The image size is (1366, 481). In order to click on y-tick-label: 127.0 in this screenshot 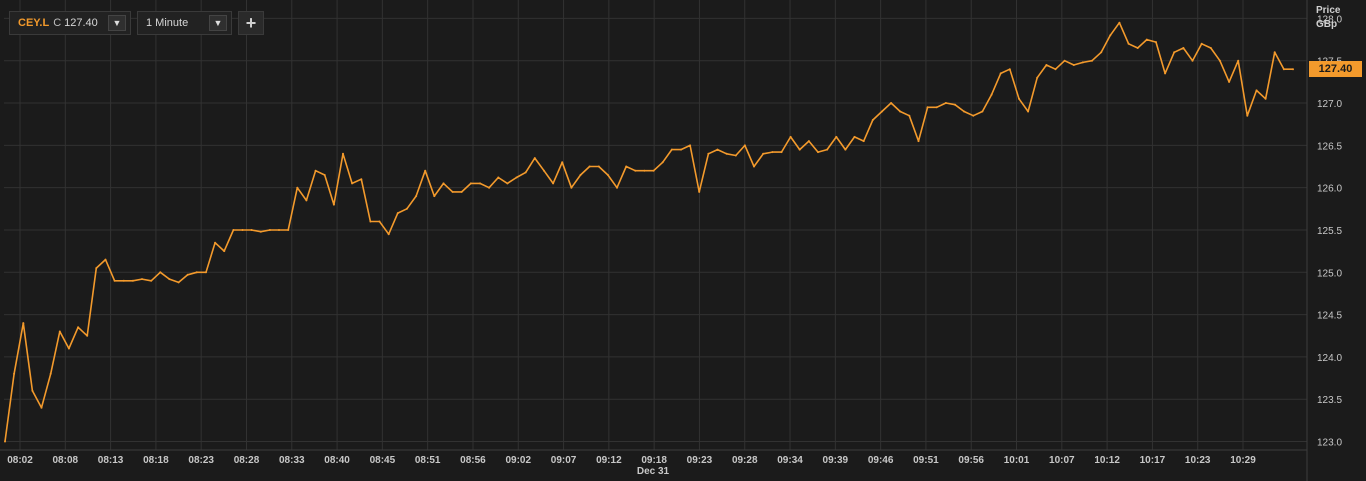, I will do `click(1329, 104)`.